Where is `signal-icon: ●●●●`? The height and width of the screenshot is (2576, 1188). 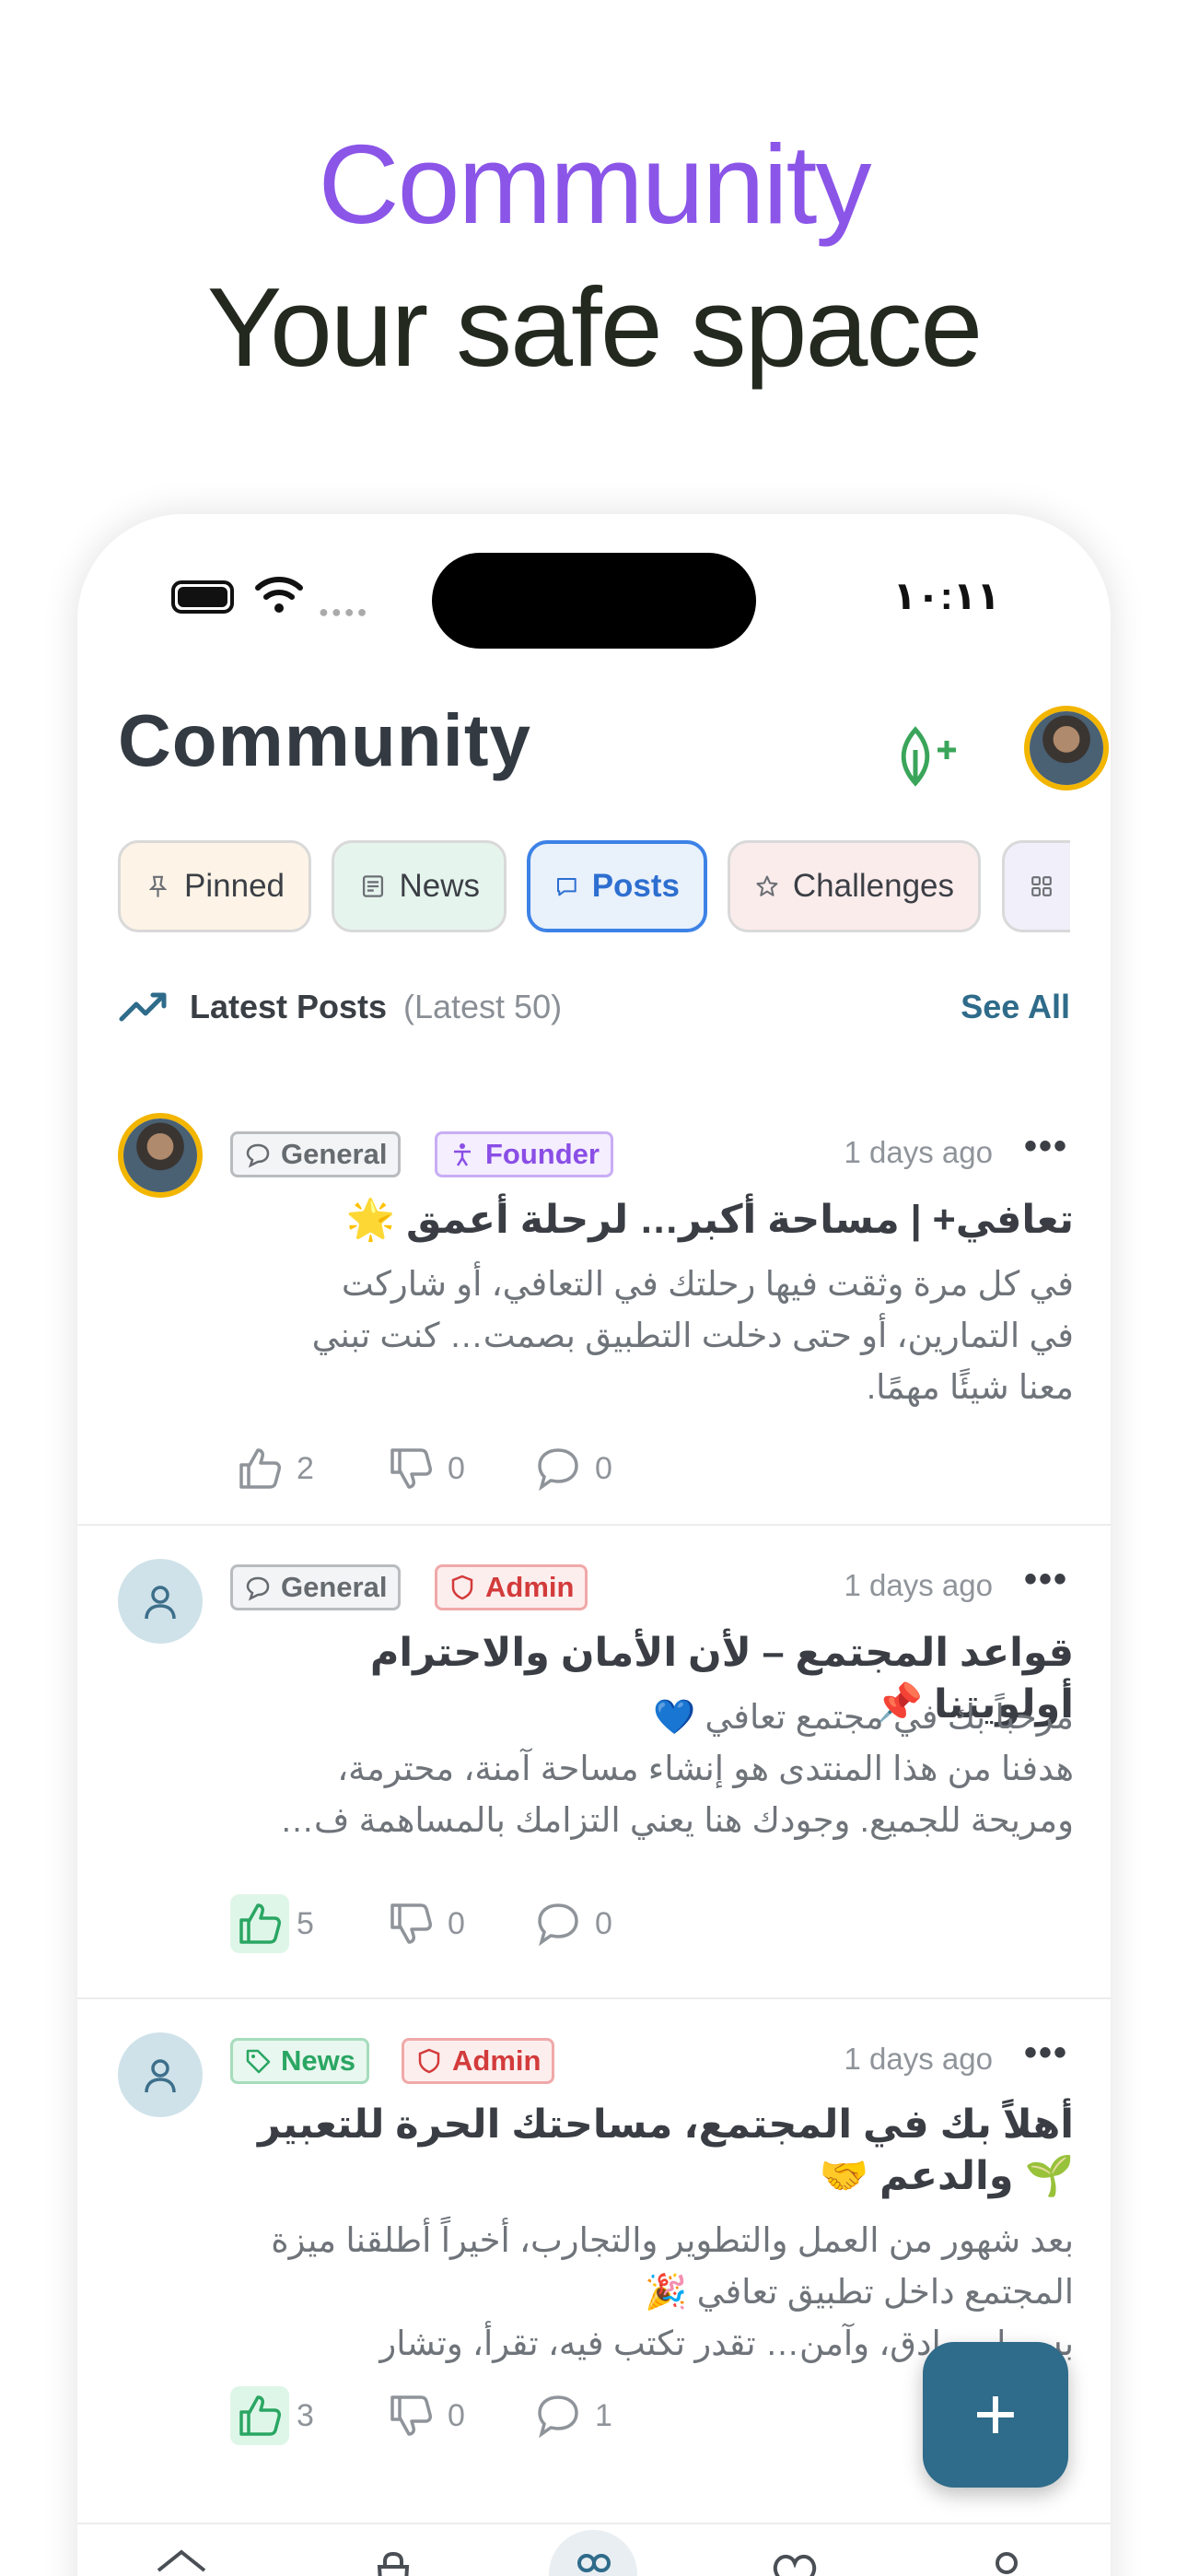 signal-icon: ●●●● is located at coordinates (344, 612).